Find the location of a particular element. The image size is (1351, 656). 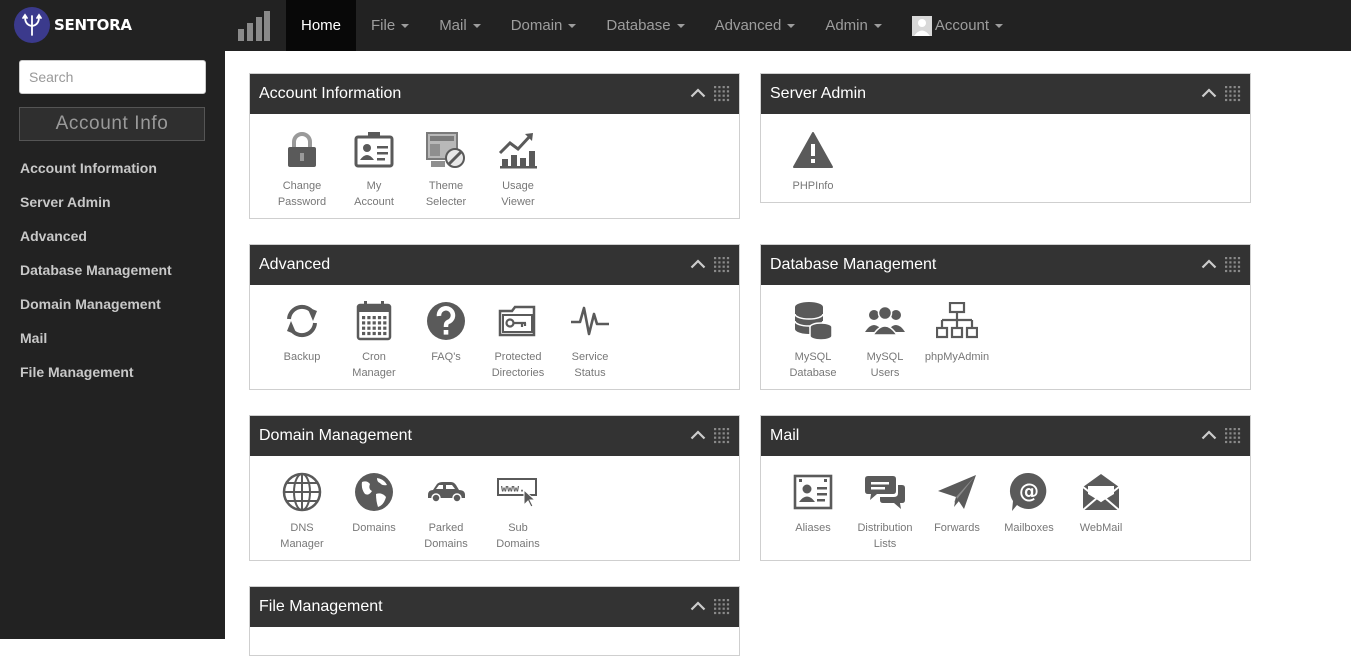

module-cron-manager: Cron Manager is located at coordinates (374, 340).